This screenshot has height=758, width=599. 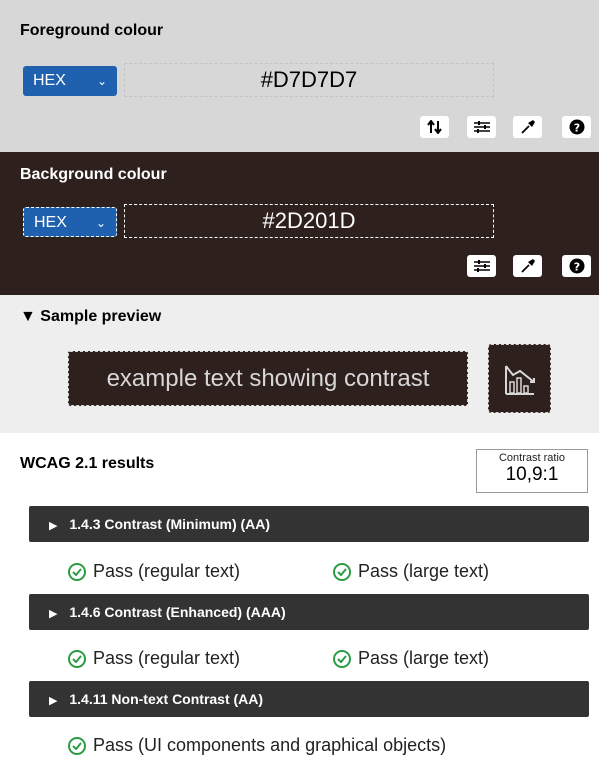 What do you see at coordinates (70, 222) in the screenshot?
I see `background-format-select: HEX ⌄` at bounding box center [70, 222].